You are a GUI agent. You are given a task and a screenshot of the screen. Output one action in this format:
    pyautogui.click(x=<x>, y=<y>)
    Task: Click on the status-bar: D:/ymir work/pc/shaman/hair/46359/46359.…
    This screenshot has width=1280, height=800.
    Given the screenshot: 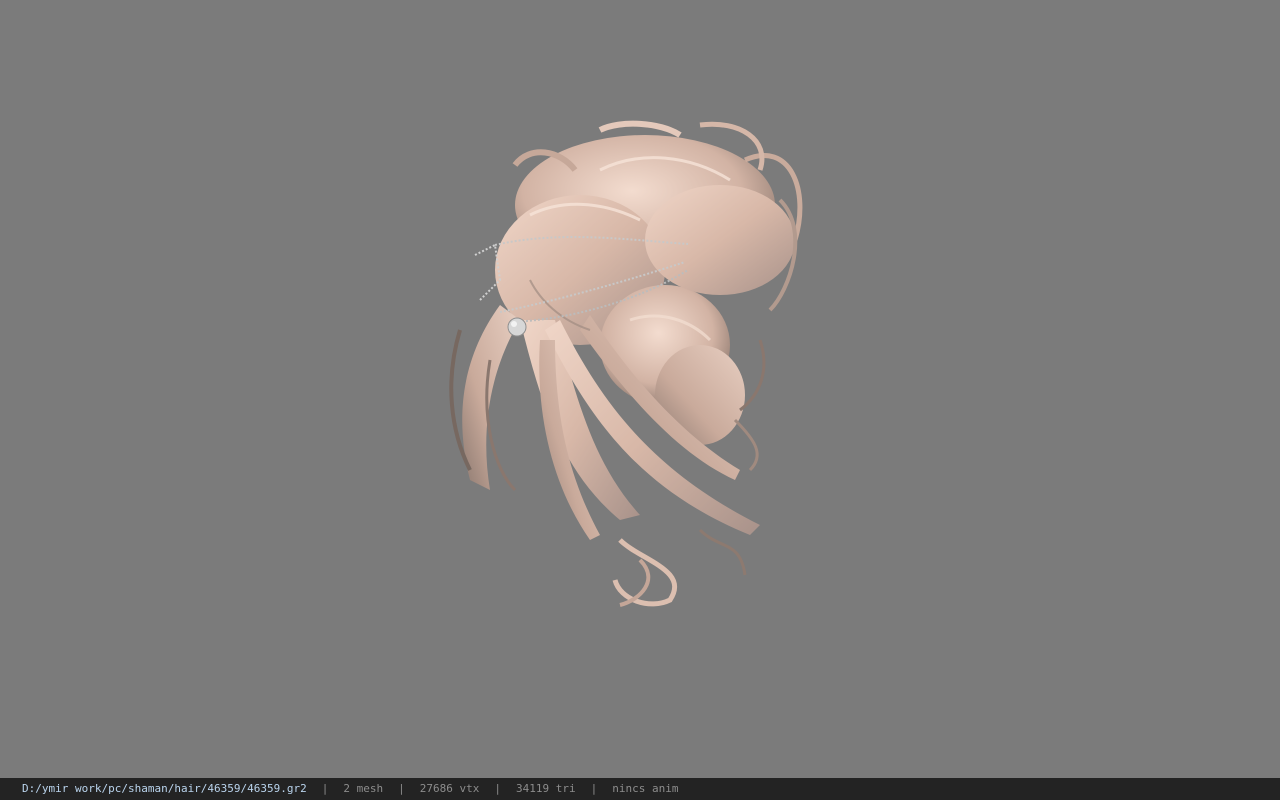 What is the action you would take?
    pyautogui.click(x=640, y=789)
    